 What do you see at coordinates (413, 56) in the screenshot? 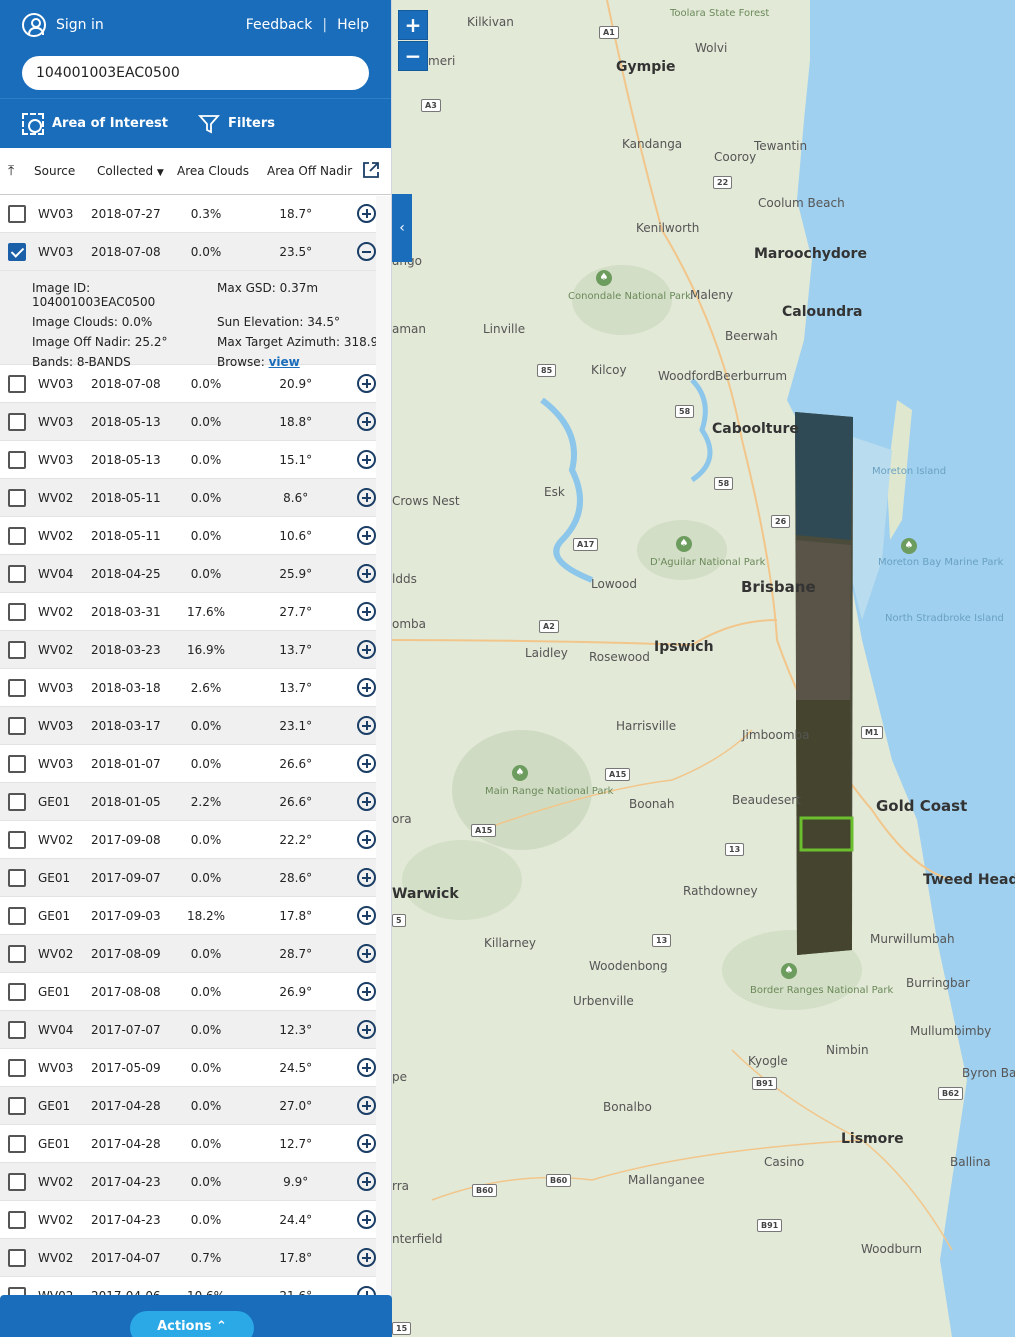
I see `zoom-out-button: −` at bounding box center [413, 56].